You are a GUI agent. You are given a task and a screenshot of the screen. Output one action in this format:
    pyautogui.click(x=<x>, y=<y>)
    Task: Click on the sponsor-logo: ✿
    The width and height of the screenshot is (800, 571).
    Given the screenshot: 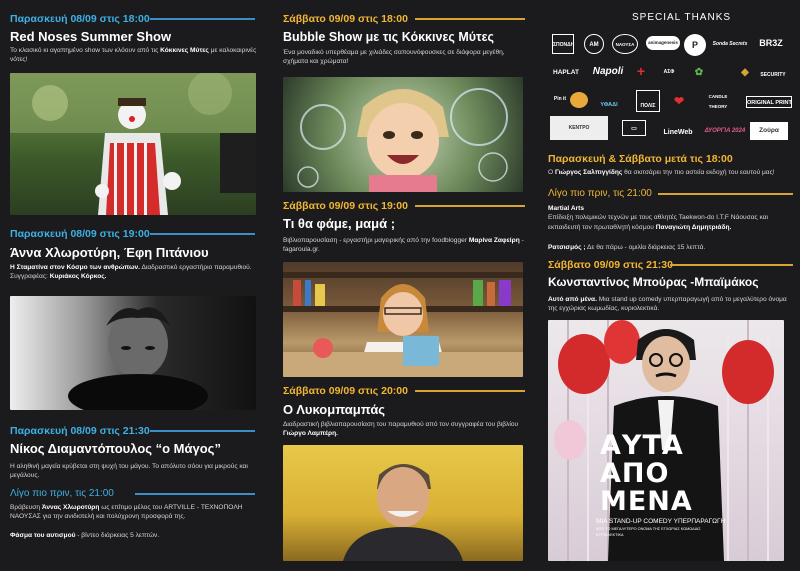 What is the action you would take?
    pyautogui.click(x=699, y=72)
    